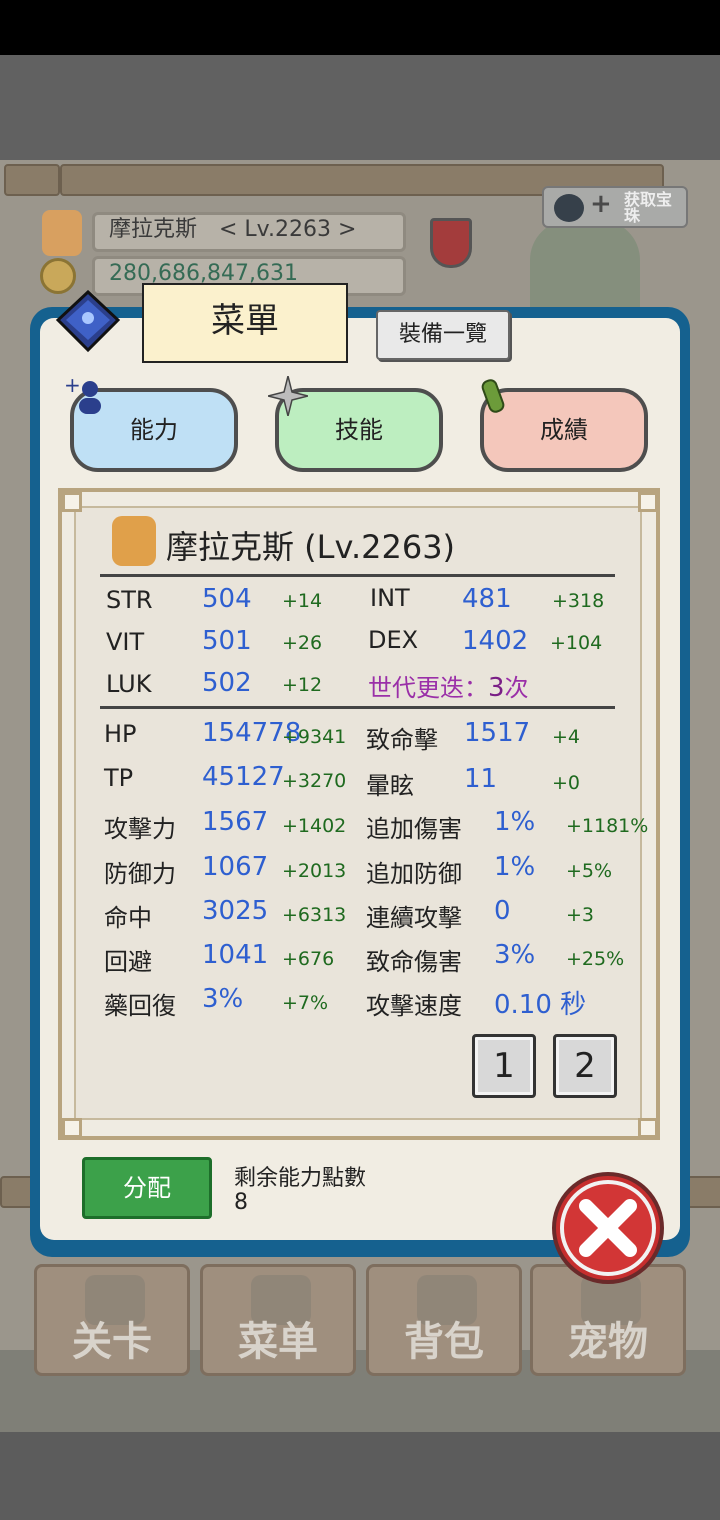 Image resolution: width=720 pixels, height=1520 pixels. What do you see at coordinates (58, 276) in the screenshot?
I see `coin-icon` at bounding box center [58, 276].